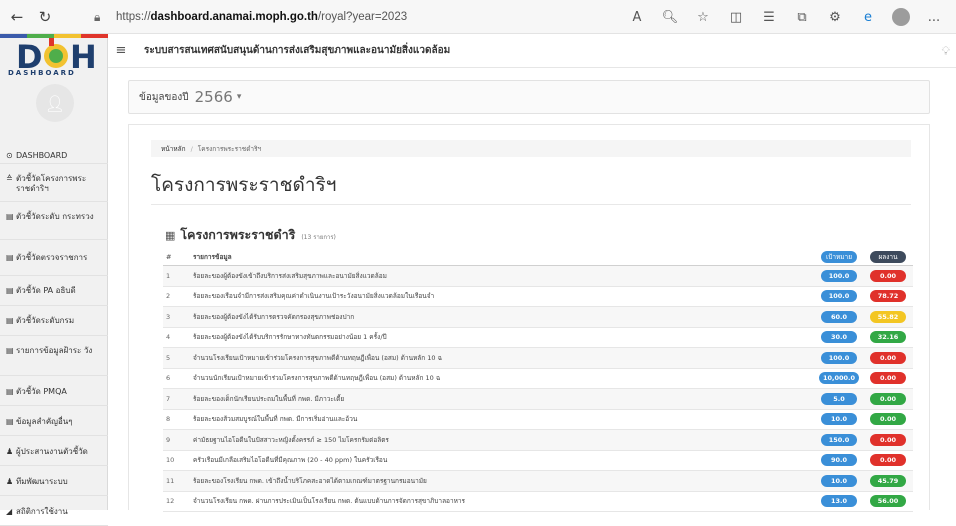 The image size is (956, 526). Describe the element at coordinates (54, 350) in the screenshot. I see `sidebar-item-label: รายการข้อมูลฝ้าระ วัง` at that location.